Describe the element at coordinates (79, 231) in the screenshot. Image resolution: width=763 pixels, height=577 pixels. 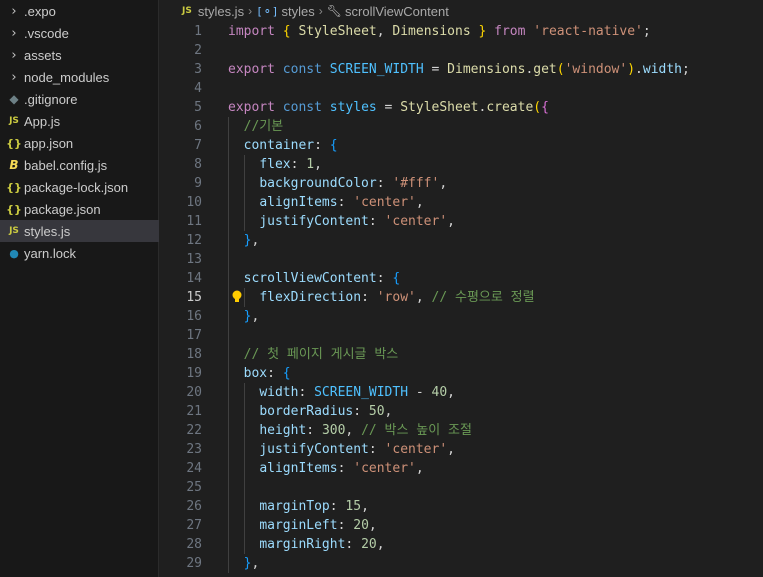
I see `explorer-item: JS styles.js` at that location.